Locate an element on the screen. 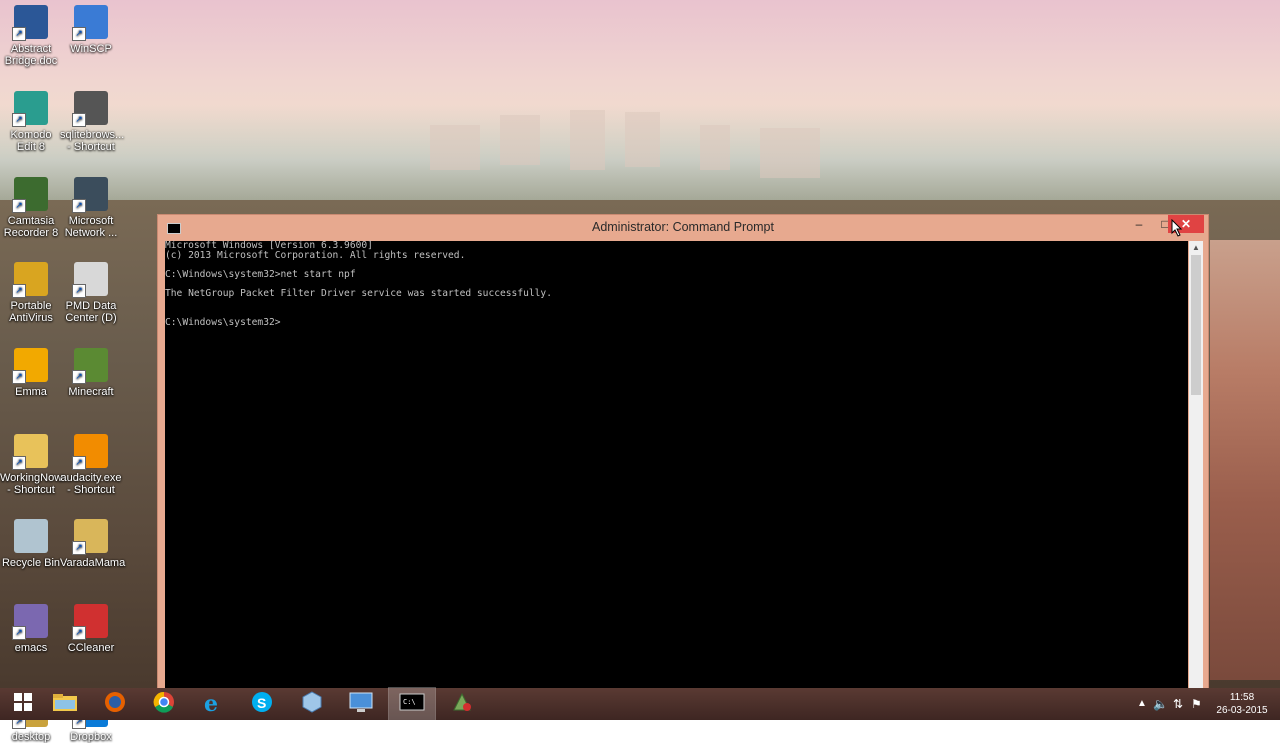 The height and width of the screenshot is (743, 1280). folder-icon: ↗ is located at coordinates (30, 452).